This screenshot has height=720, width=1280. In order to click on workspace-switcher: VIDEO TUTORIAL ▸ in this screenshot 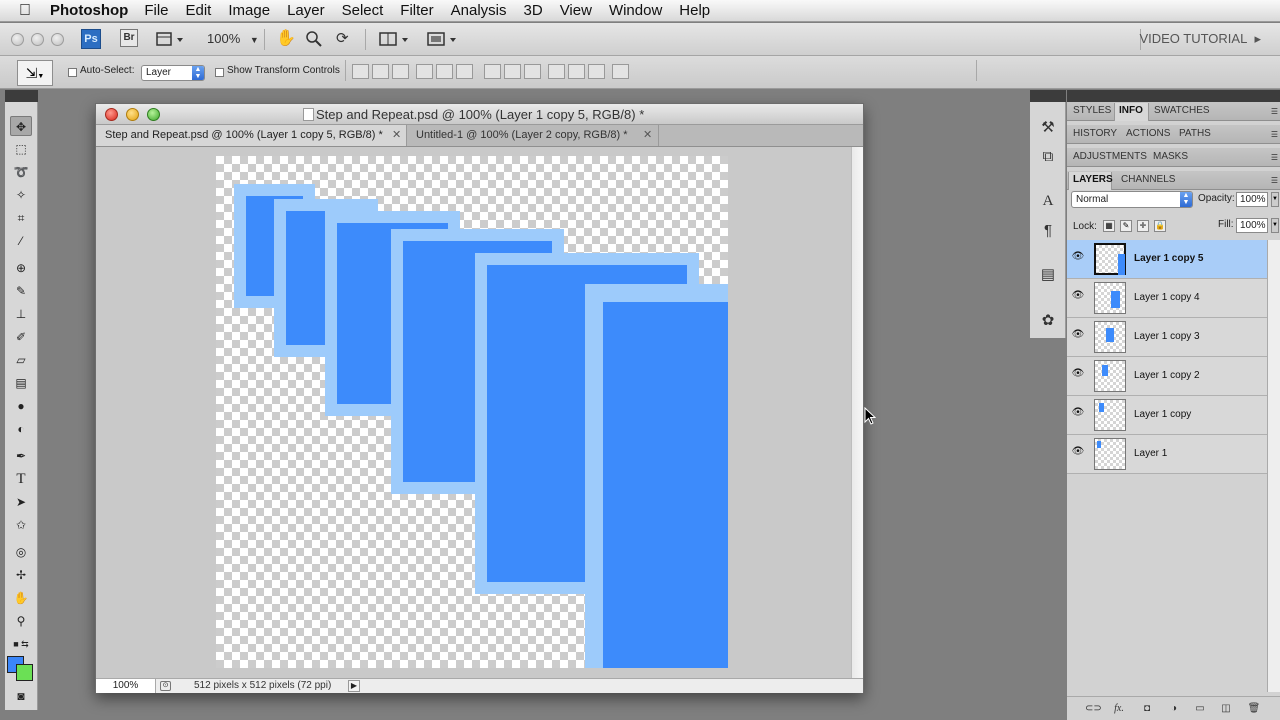, I will do `click(1200, 39)`.